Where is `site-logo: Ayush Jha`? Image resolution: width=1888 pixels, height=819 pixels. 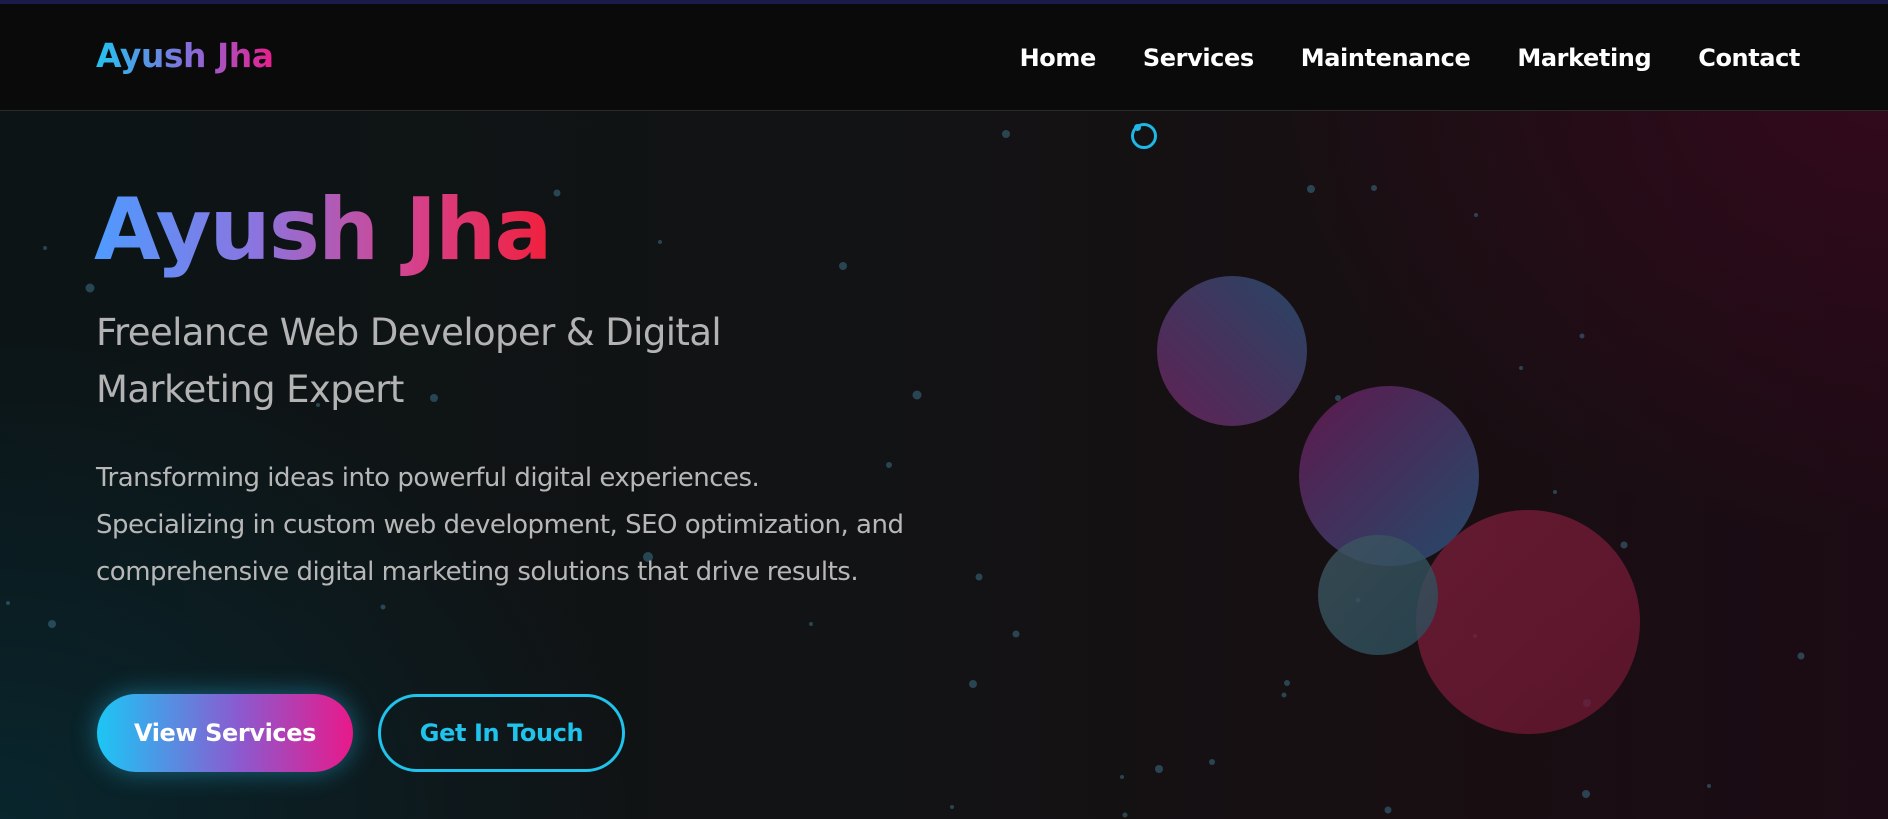
site-logo: Ayush Jha is located at coordinates (185, 55).